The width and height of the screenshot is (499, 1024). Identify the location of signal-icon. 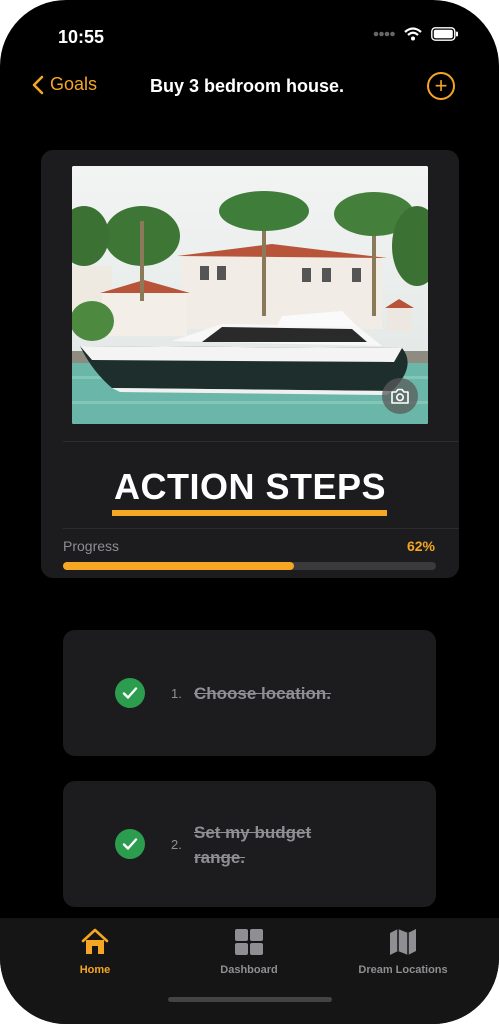
(384, 34).